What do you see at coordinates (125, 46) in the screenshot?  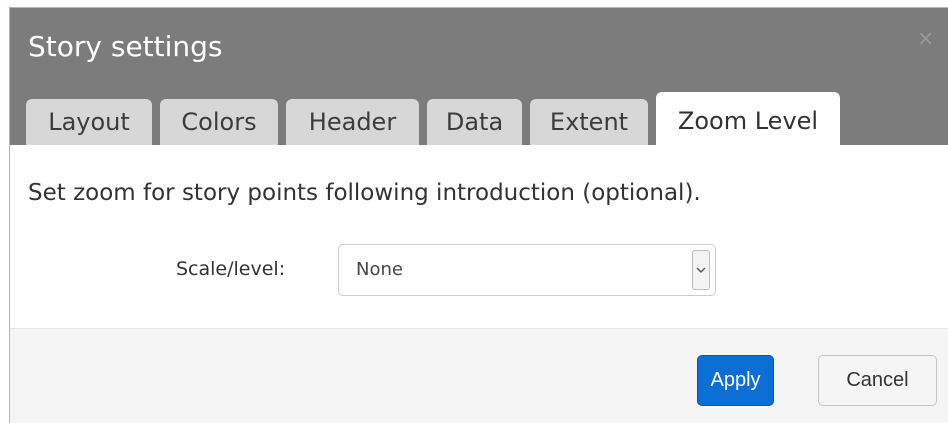 I see `dialog-title: Story settings` at bounding box center [125, 46].